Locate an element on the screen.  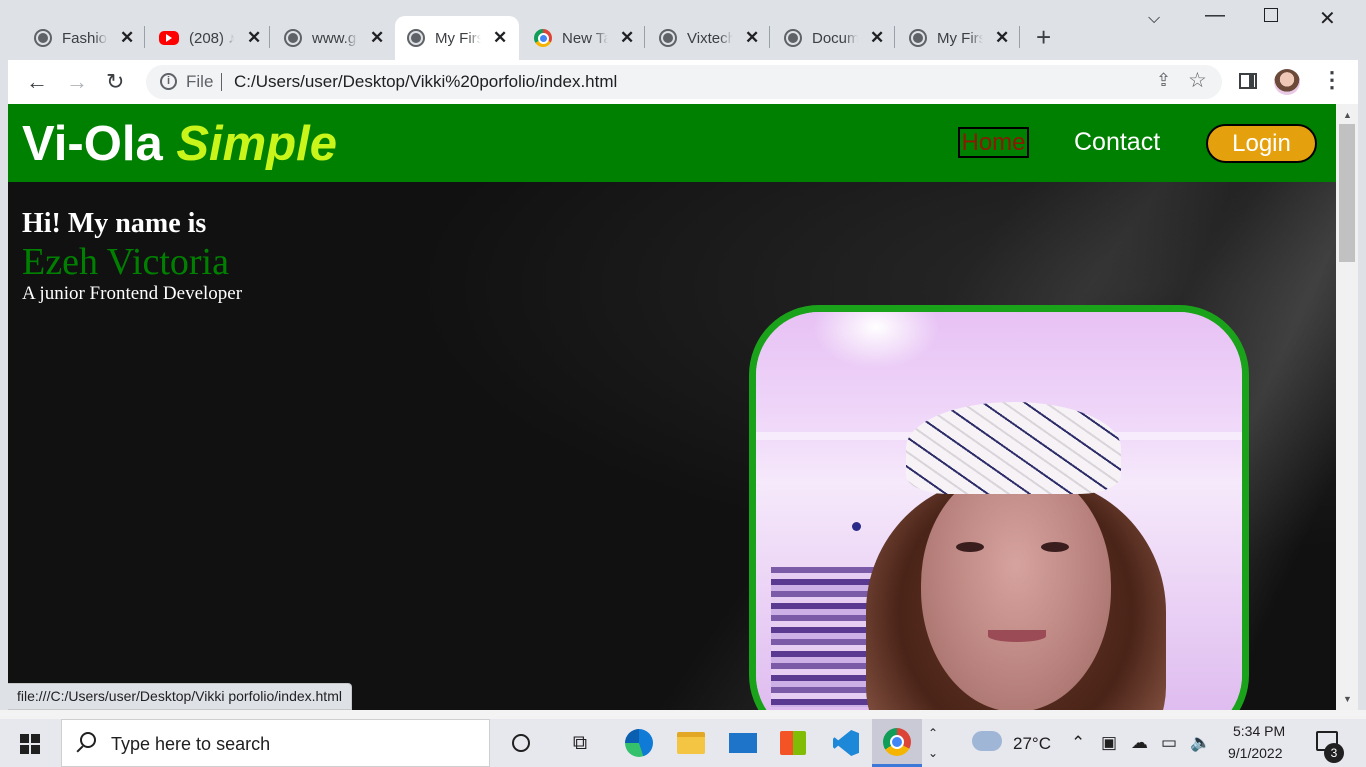
hero-name: Ezeh Victoria is located at coordinates (125, 262).